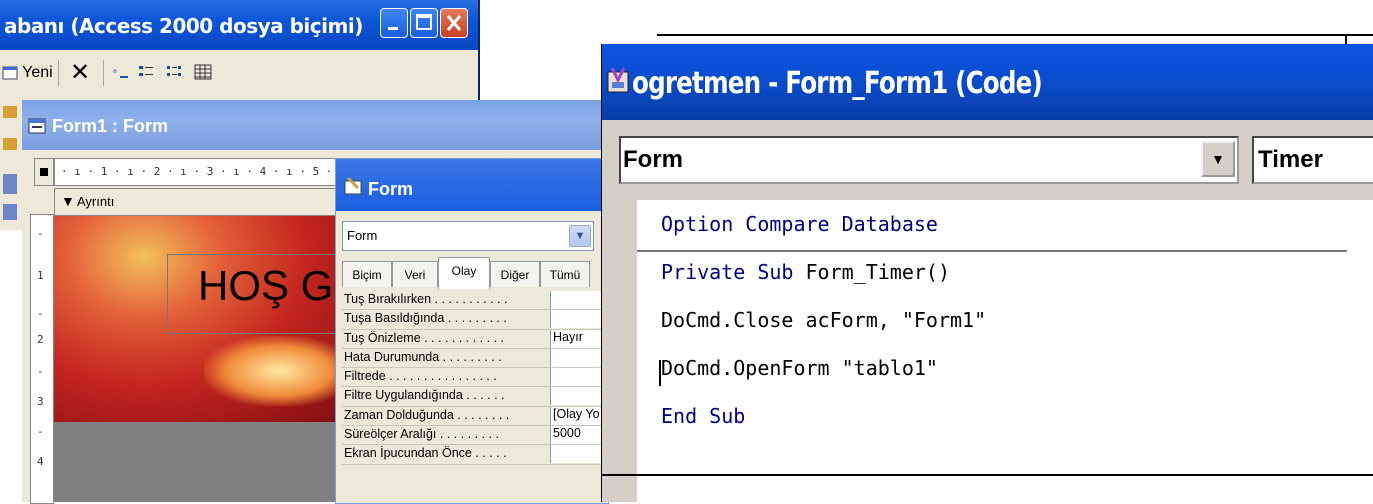 The height and width of the screenshot is (504, 1373). I want to click on properties-icon, so click(353, 186).